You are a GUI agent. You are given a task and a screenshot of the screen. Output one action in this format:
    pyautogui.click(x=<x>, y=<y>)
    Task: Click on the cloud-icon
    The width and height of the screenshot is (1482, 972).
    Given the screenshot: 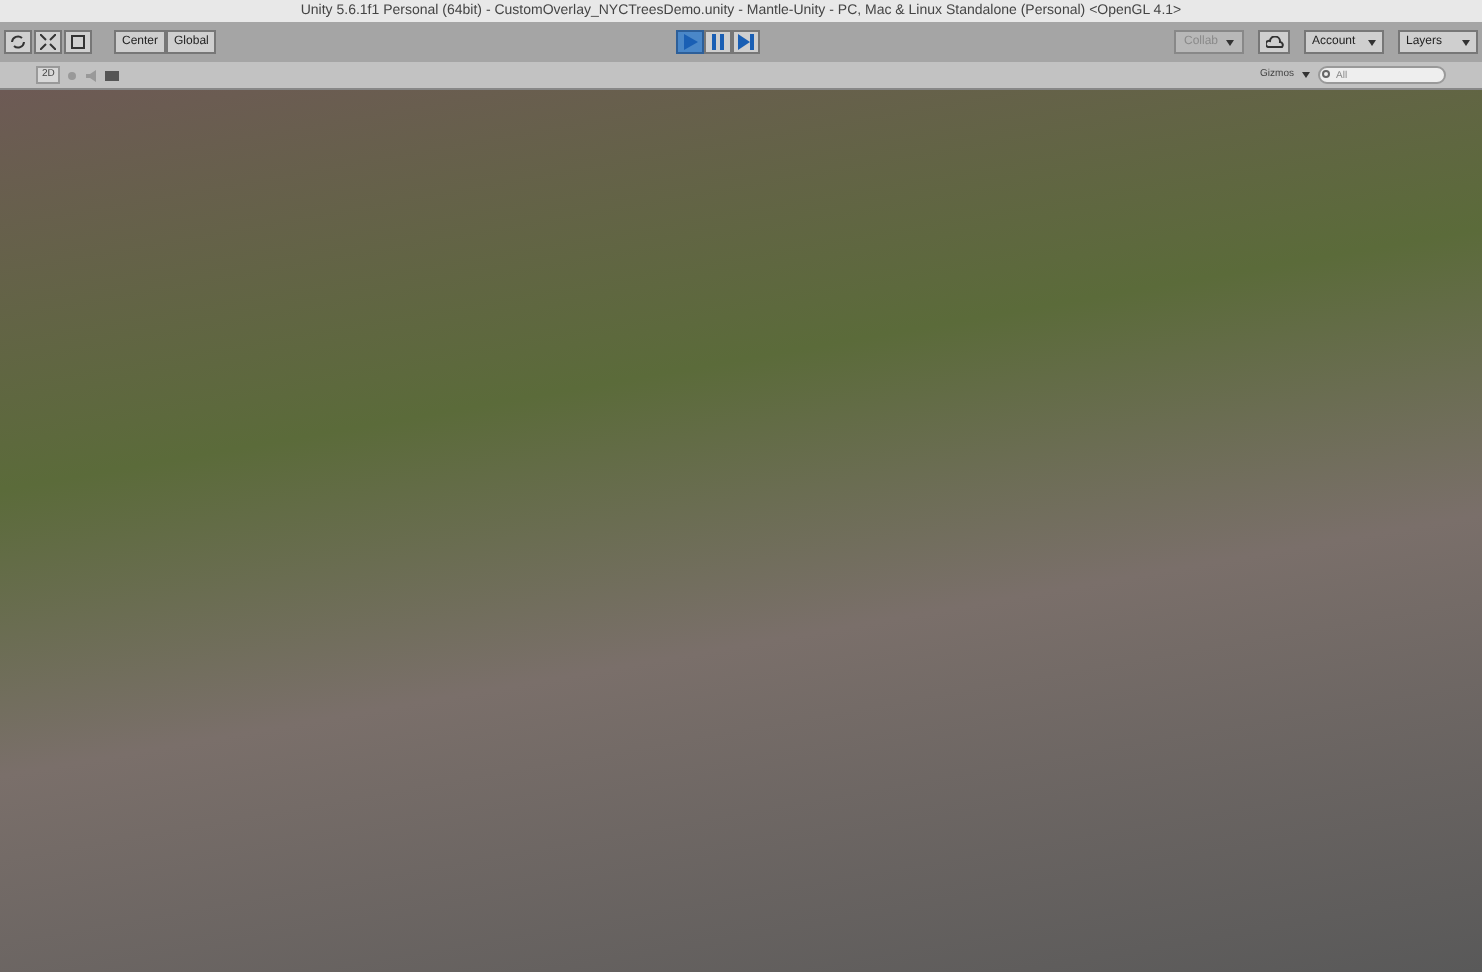 What is the action you would take?
    pyautogui.click(x=1274, y=42)
    